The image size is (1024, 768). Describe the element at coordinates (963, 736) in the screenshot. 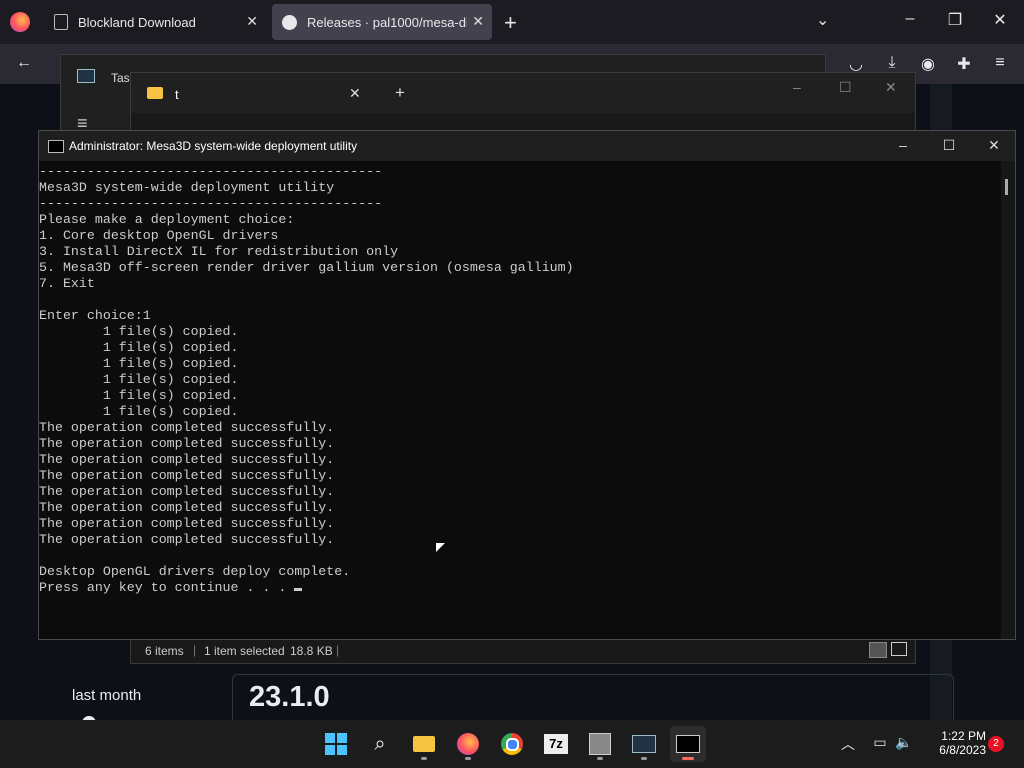

I see `clock-time: 1:22 PM` at that location.